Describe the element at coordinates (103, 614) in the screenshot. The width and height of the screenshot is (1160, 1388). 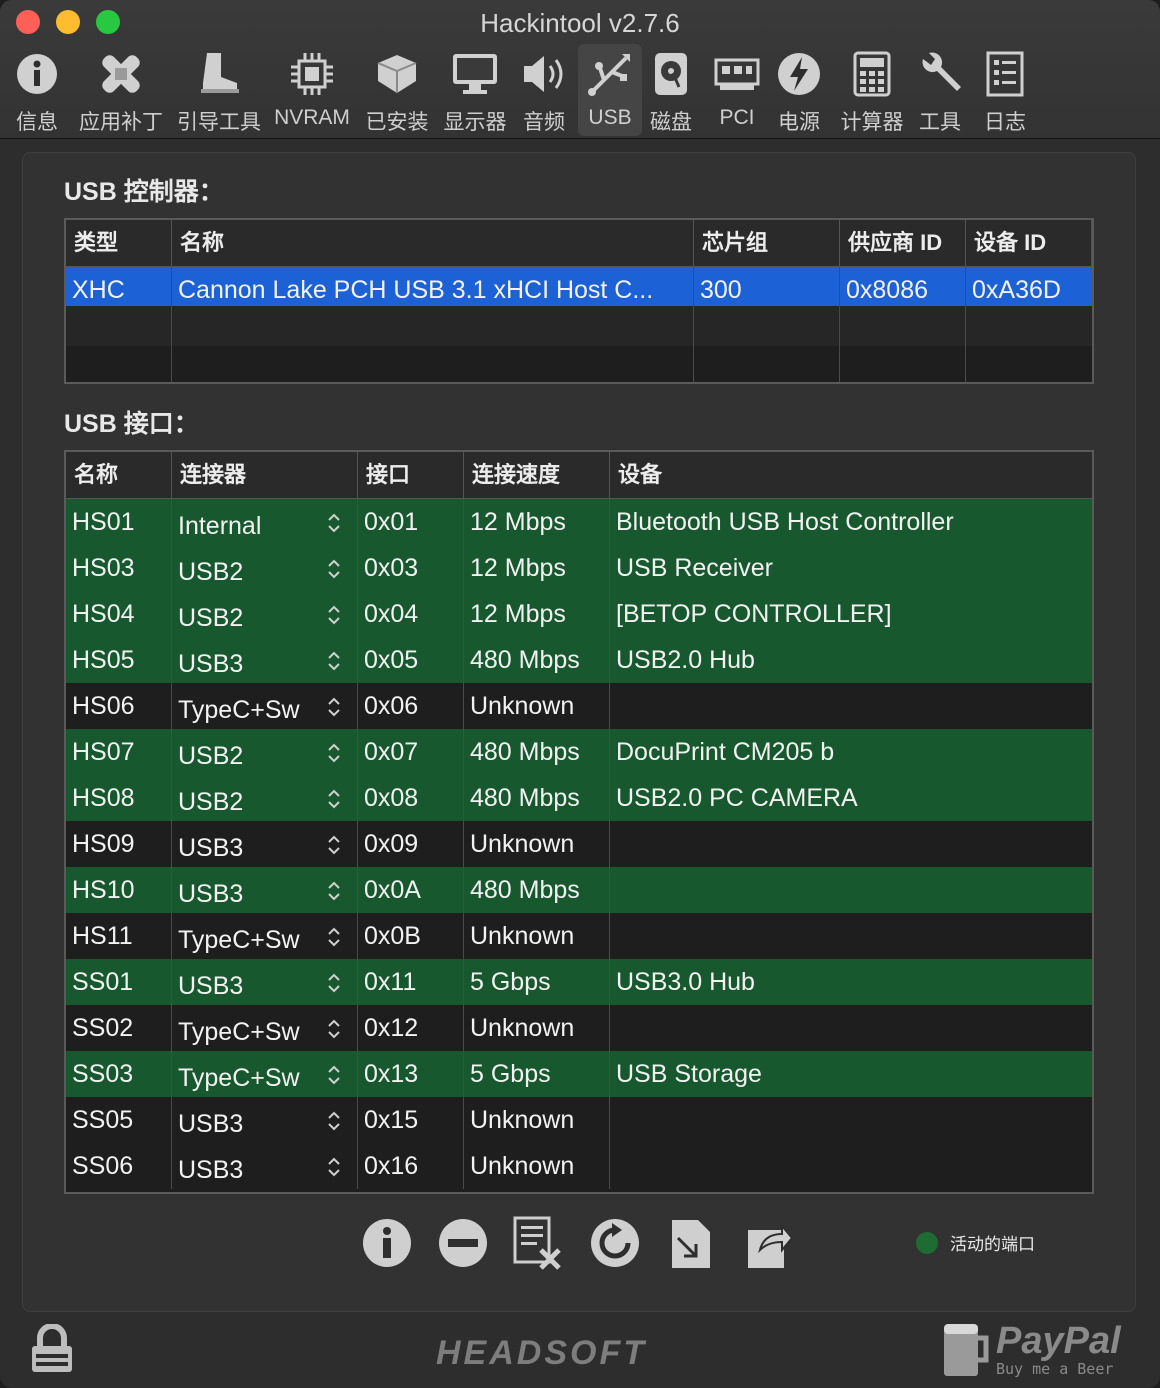
I see `port-name-text: HS04` at that location.